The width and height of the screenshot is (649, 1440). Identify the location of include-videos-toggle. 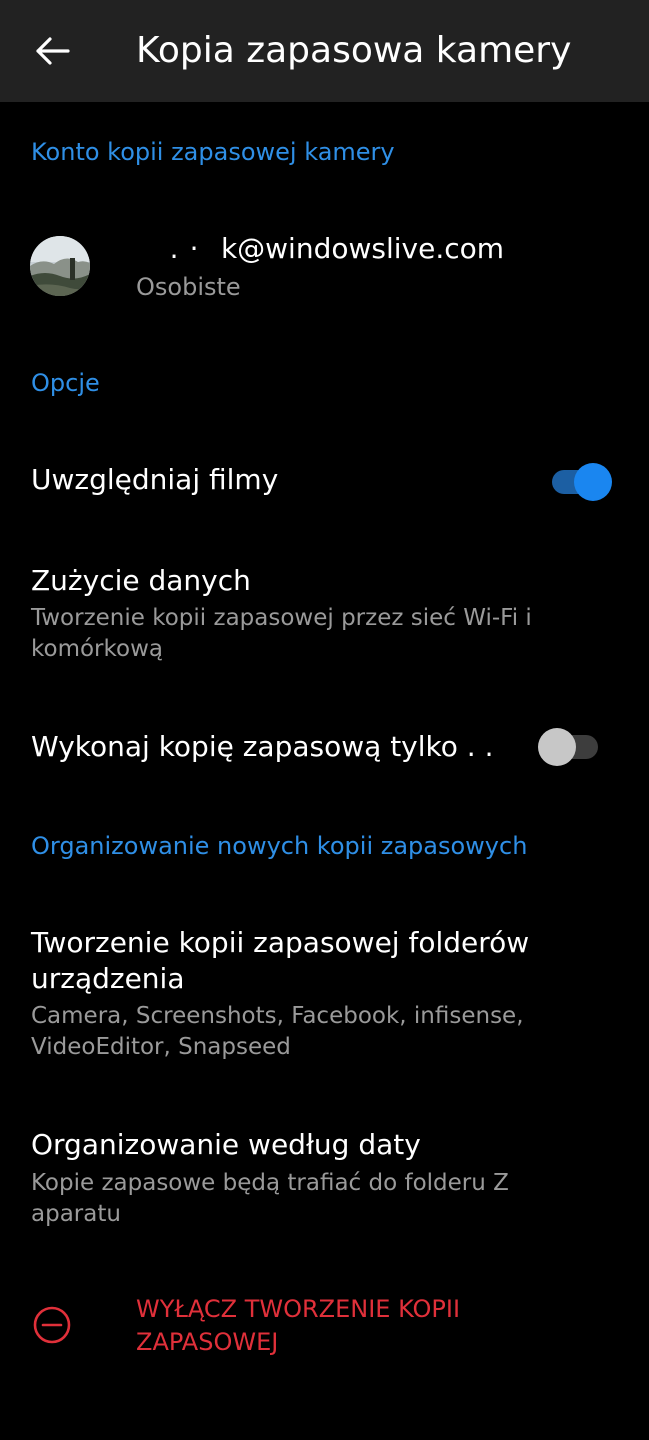
(582, 482).